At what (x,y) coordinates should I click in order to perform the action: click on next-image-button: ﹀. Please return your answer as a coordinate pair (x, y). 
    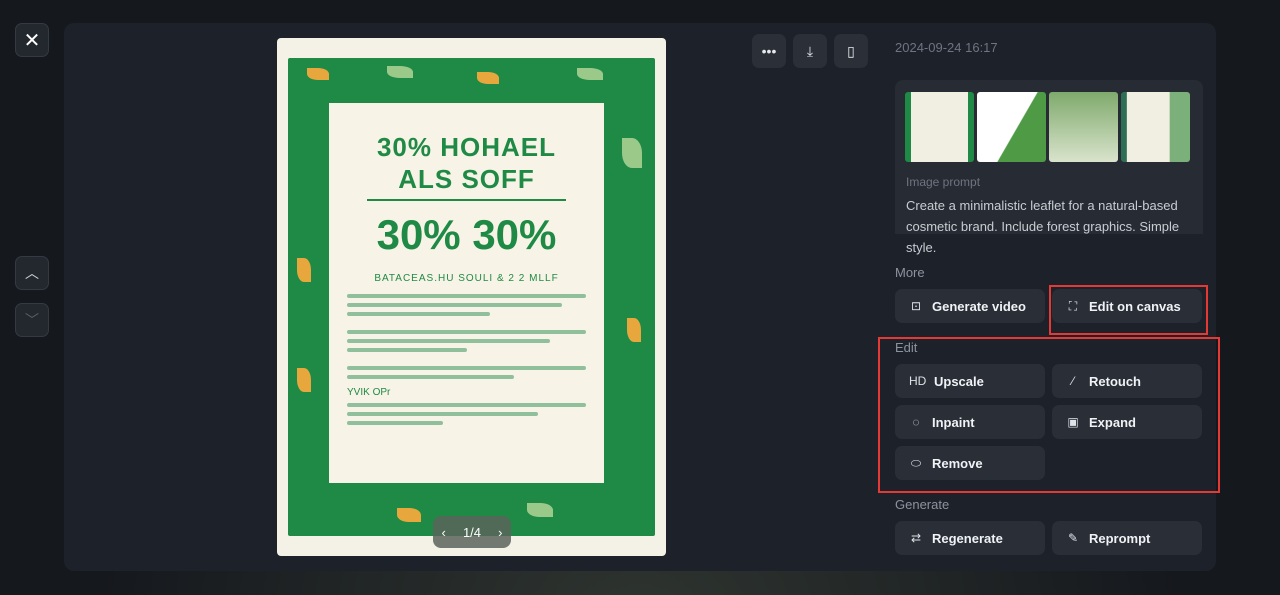
    Looking at the image, I should click on (32, 320).